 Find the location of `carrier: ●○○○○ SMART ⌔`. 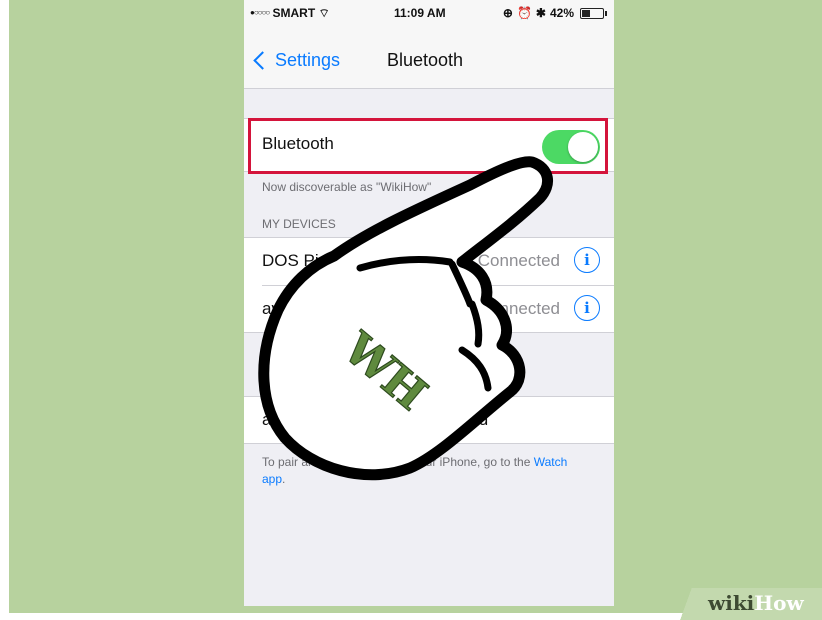

carrier: ●○○○○ SMART ⌔ is located at coordinates (290, 13).